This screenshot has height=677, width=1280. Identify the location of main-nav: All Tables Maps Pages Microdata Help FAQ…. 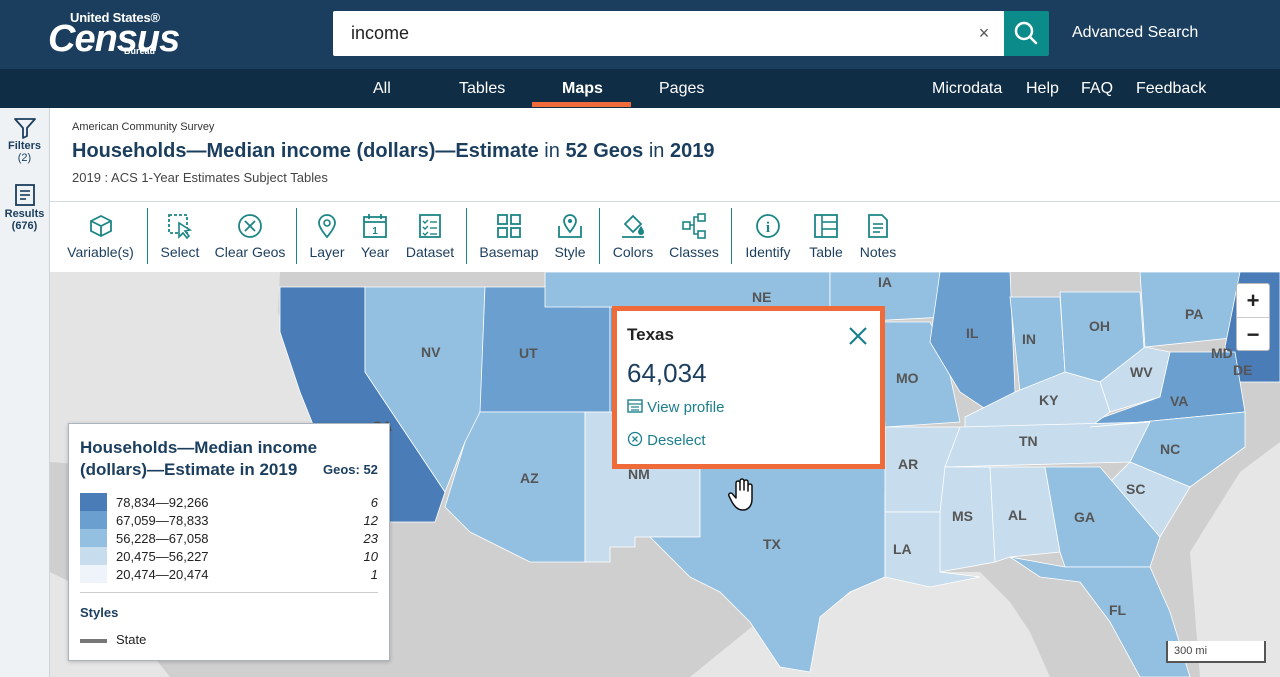
(640, 88).